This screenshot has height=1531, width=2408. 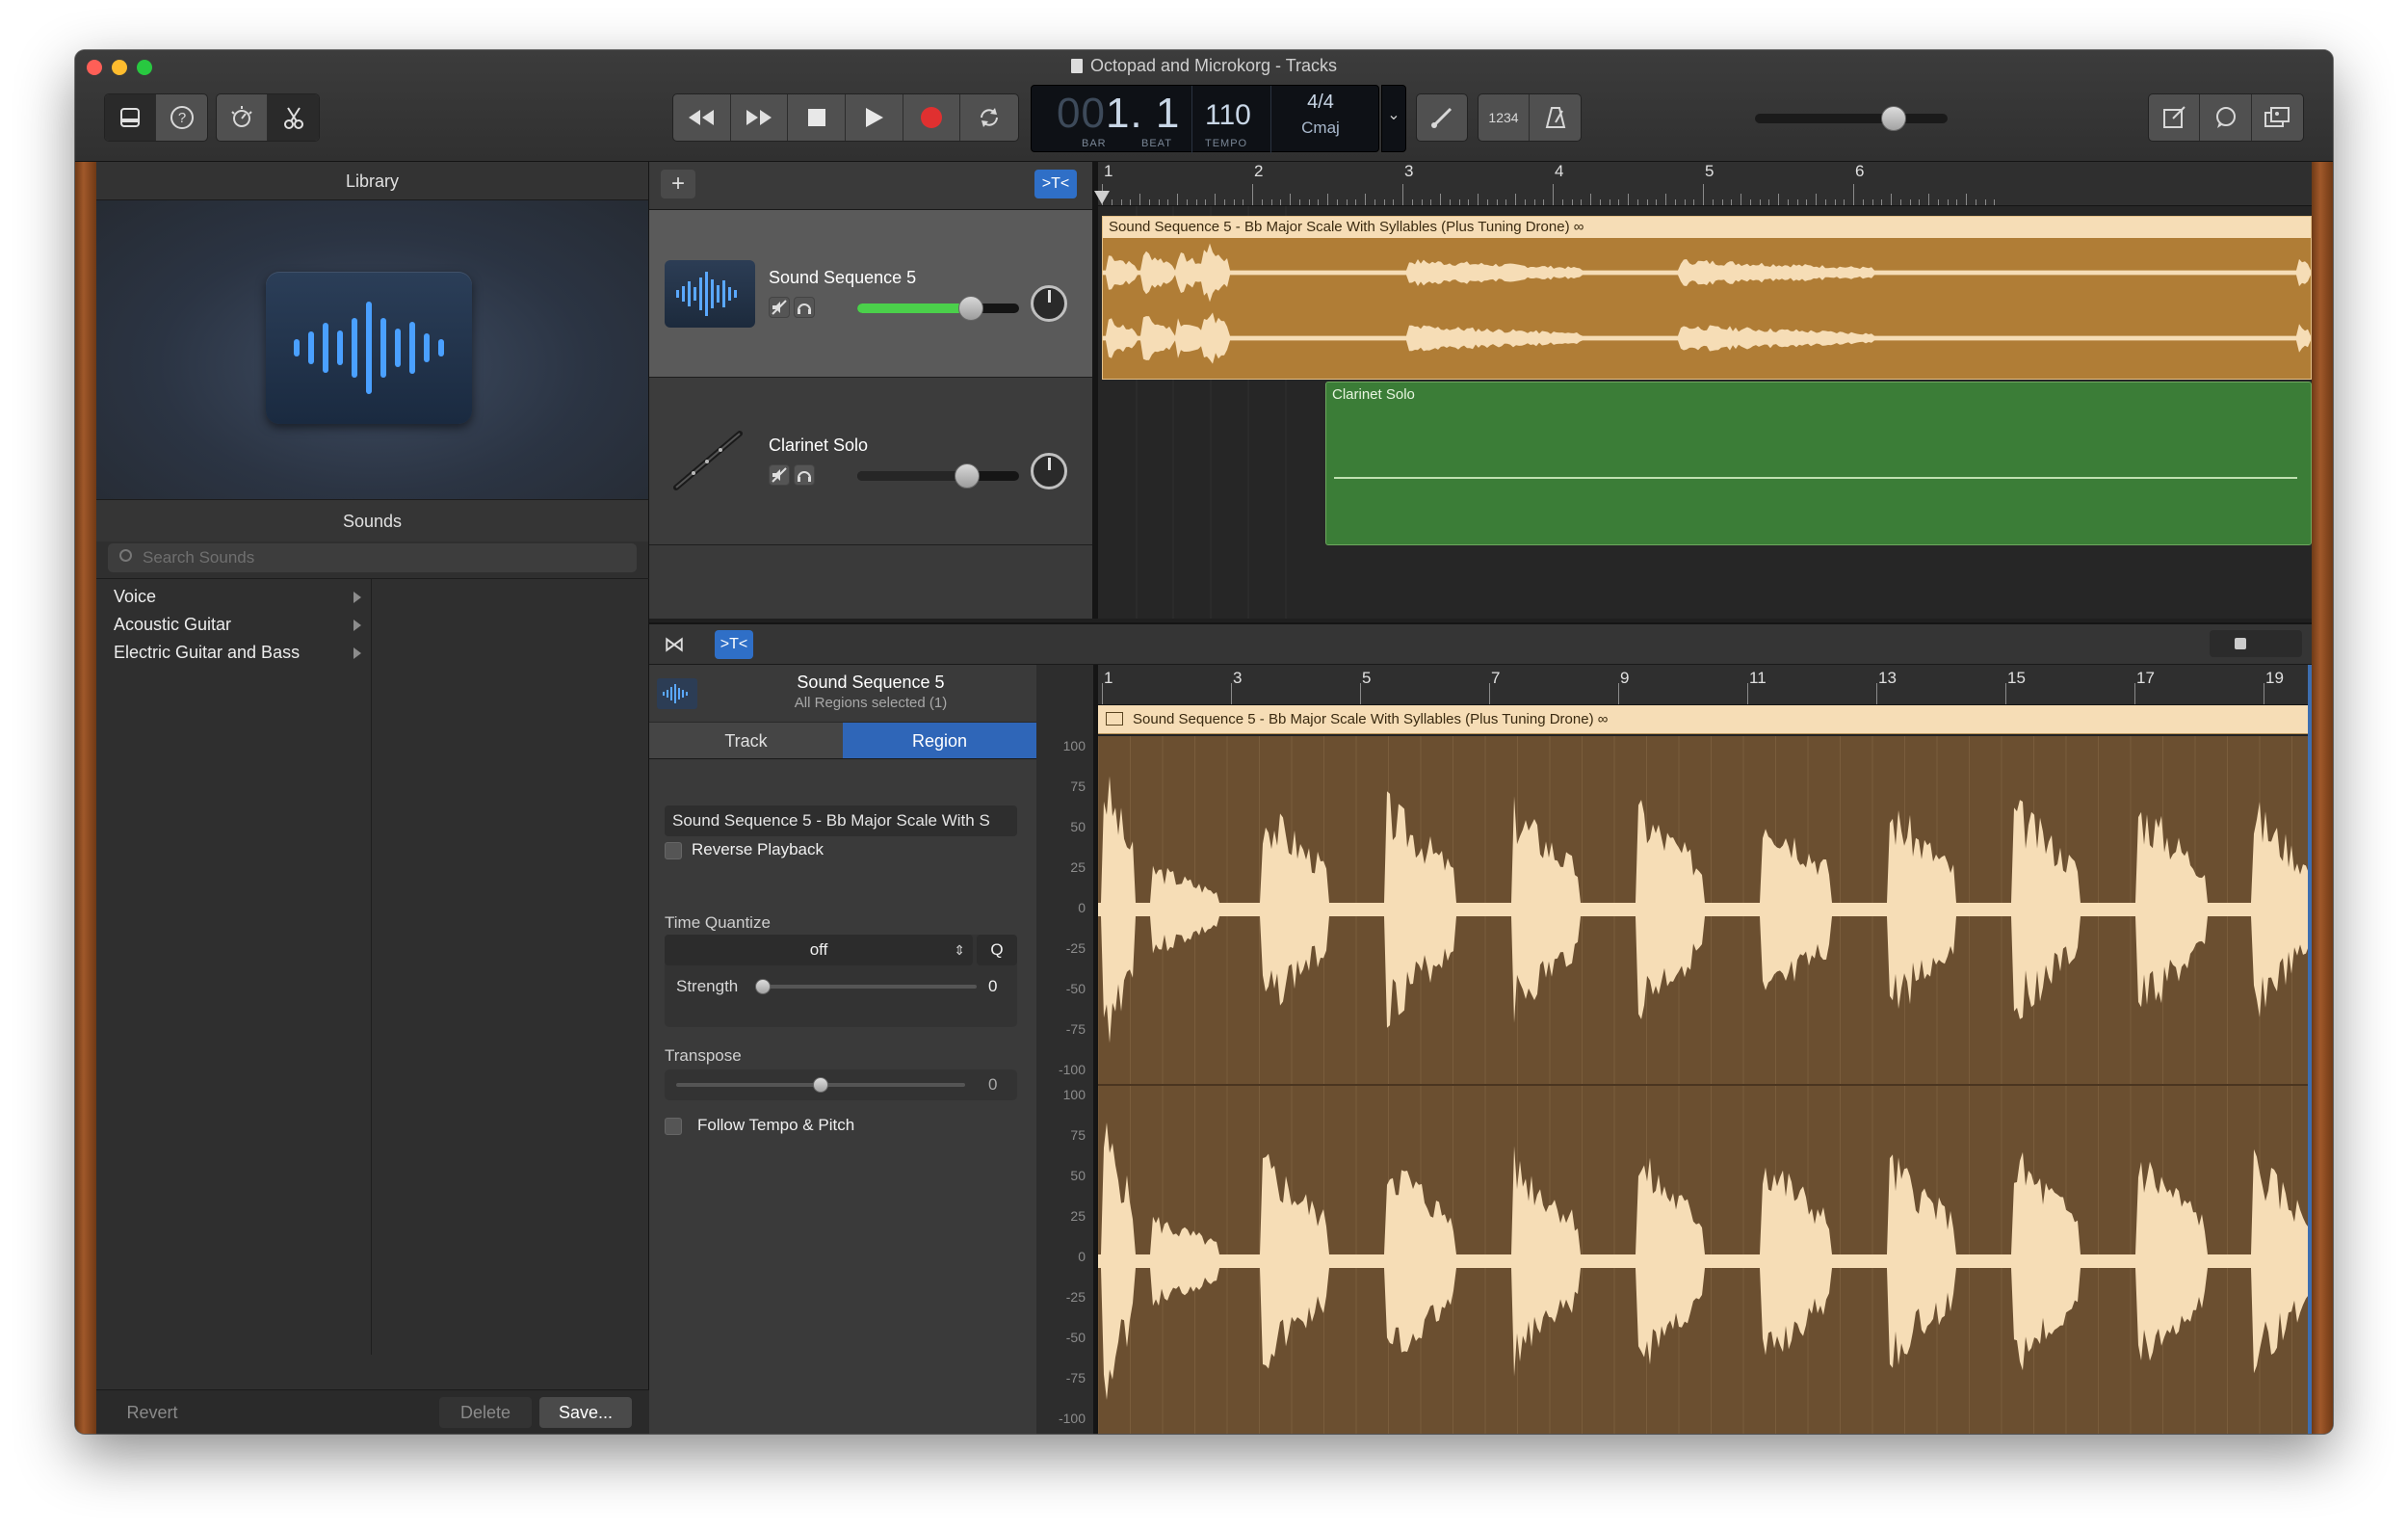 I want to click on scale-label: 100, so click(x=1074, y=745).